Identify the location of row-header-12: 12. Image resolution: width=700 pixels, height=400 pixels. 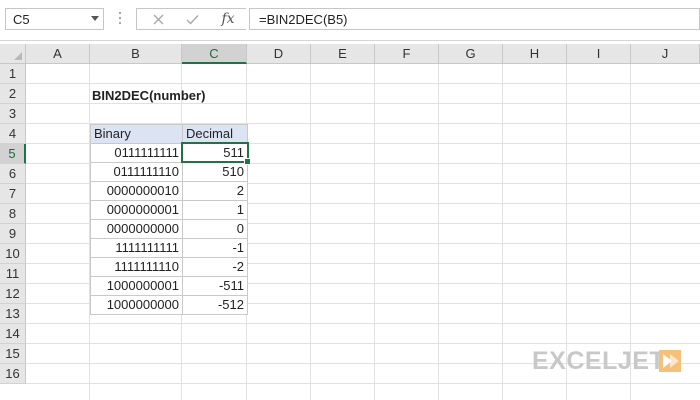
(13, 294).